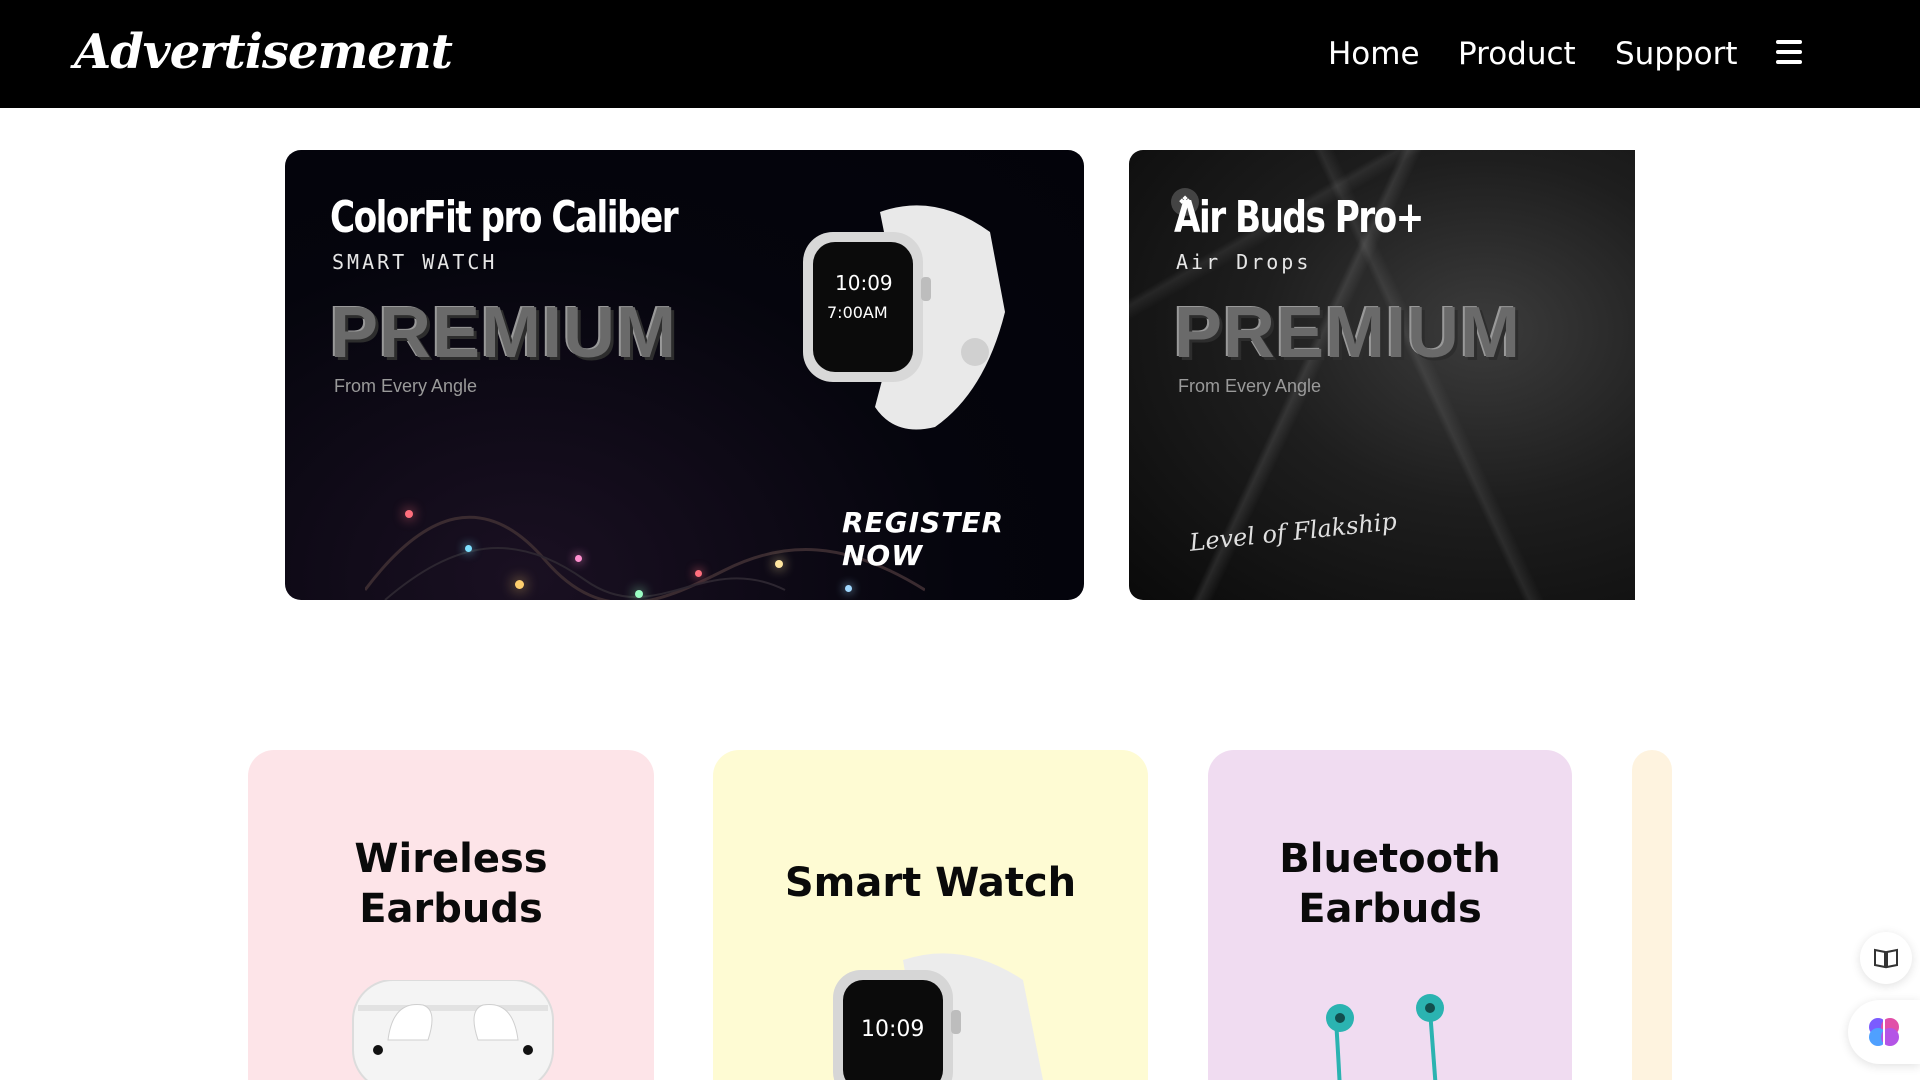 Image resolution: width=1920 pixels, height=1080 pixels. Describe the element at coordinates (451, 859) in the screenshot. I see `card-title-line1: Wireless` at that location.